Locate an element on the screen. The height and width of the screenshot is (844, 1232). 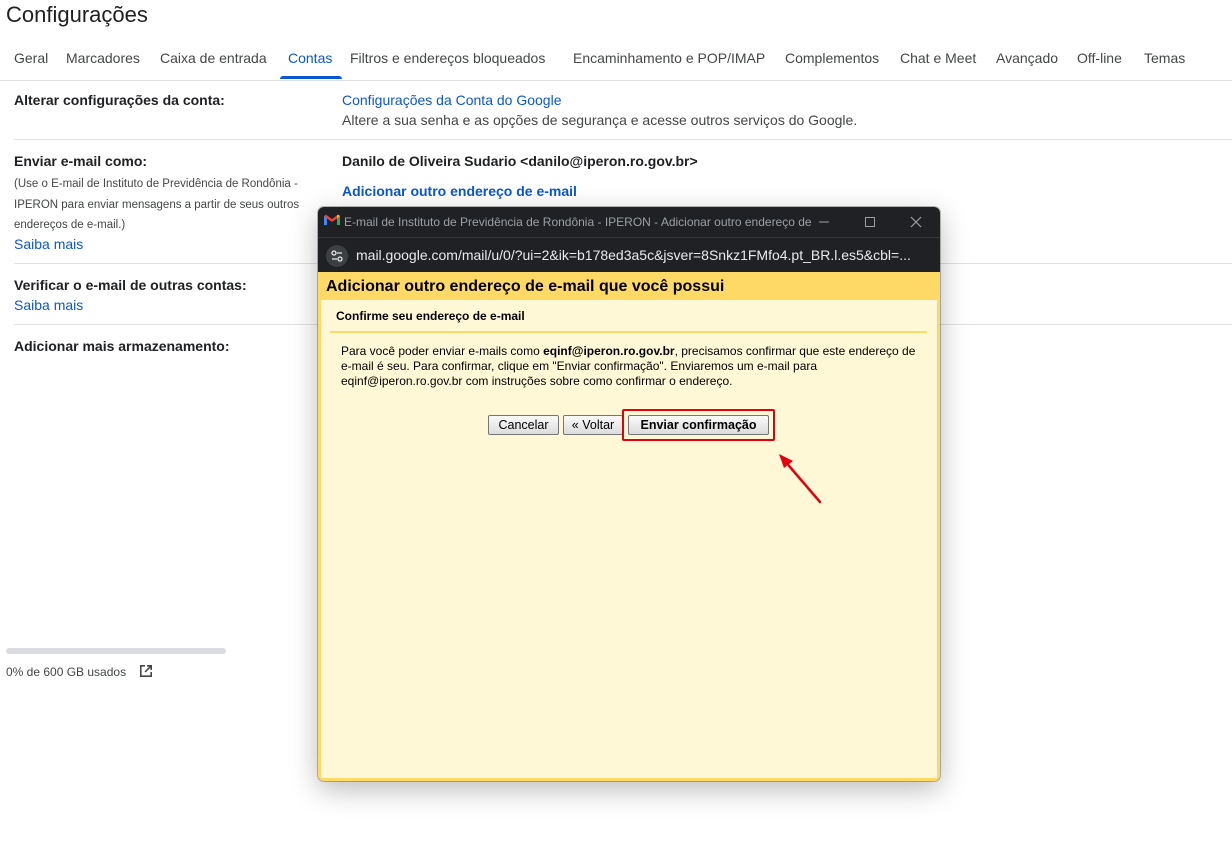
external-link-icon is located at coordinates (146, 671).